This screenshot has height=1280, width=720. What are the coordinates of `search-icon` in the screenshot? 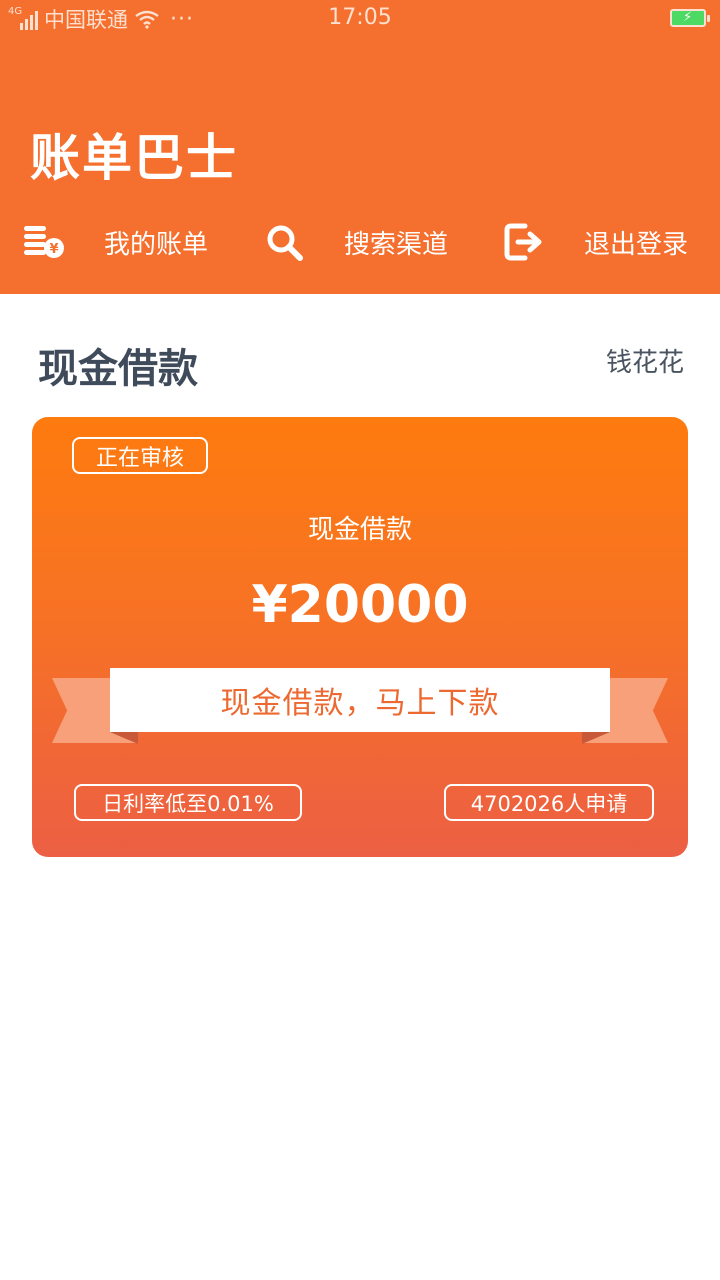 It's located at (284, 242).